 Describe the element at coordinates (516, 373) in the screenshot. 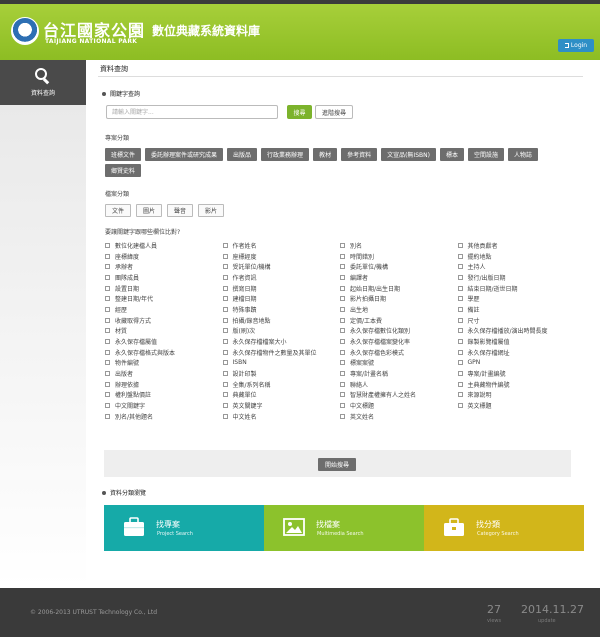

I see `field-option: 專案/計畫編號` at that location.